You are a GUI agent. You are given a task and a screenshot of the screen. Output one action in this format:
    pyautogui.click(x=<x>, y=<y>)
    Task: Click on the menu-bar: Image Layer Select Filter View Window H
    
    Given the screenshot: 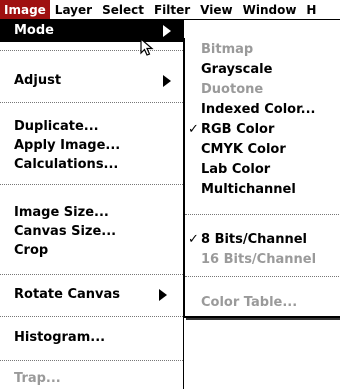 What is the action you would take?
    pyautogui.click(x=170, y=10)
    